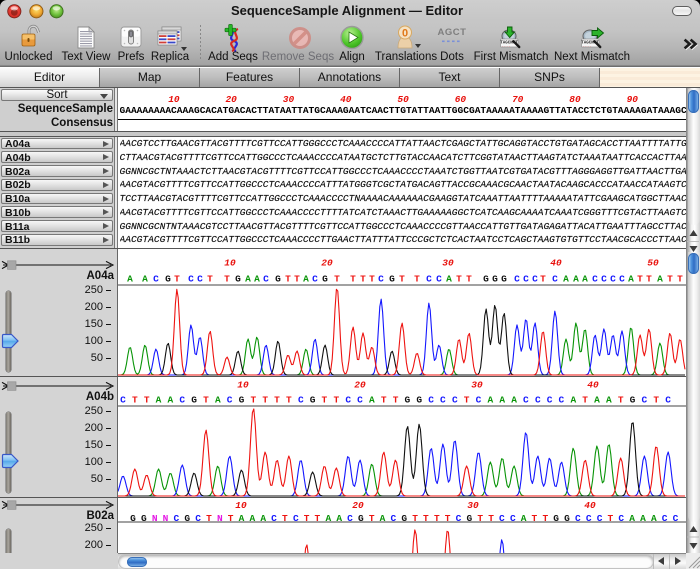 This screenshot has width=700, height=569. Describe the element at coordinates (653, 262) in the screenshot. I see `svg-text: 50` at that location.